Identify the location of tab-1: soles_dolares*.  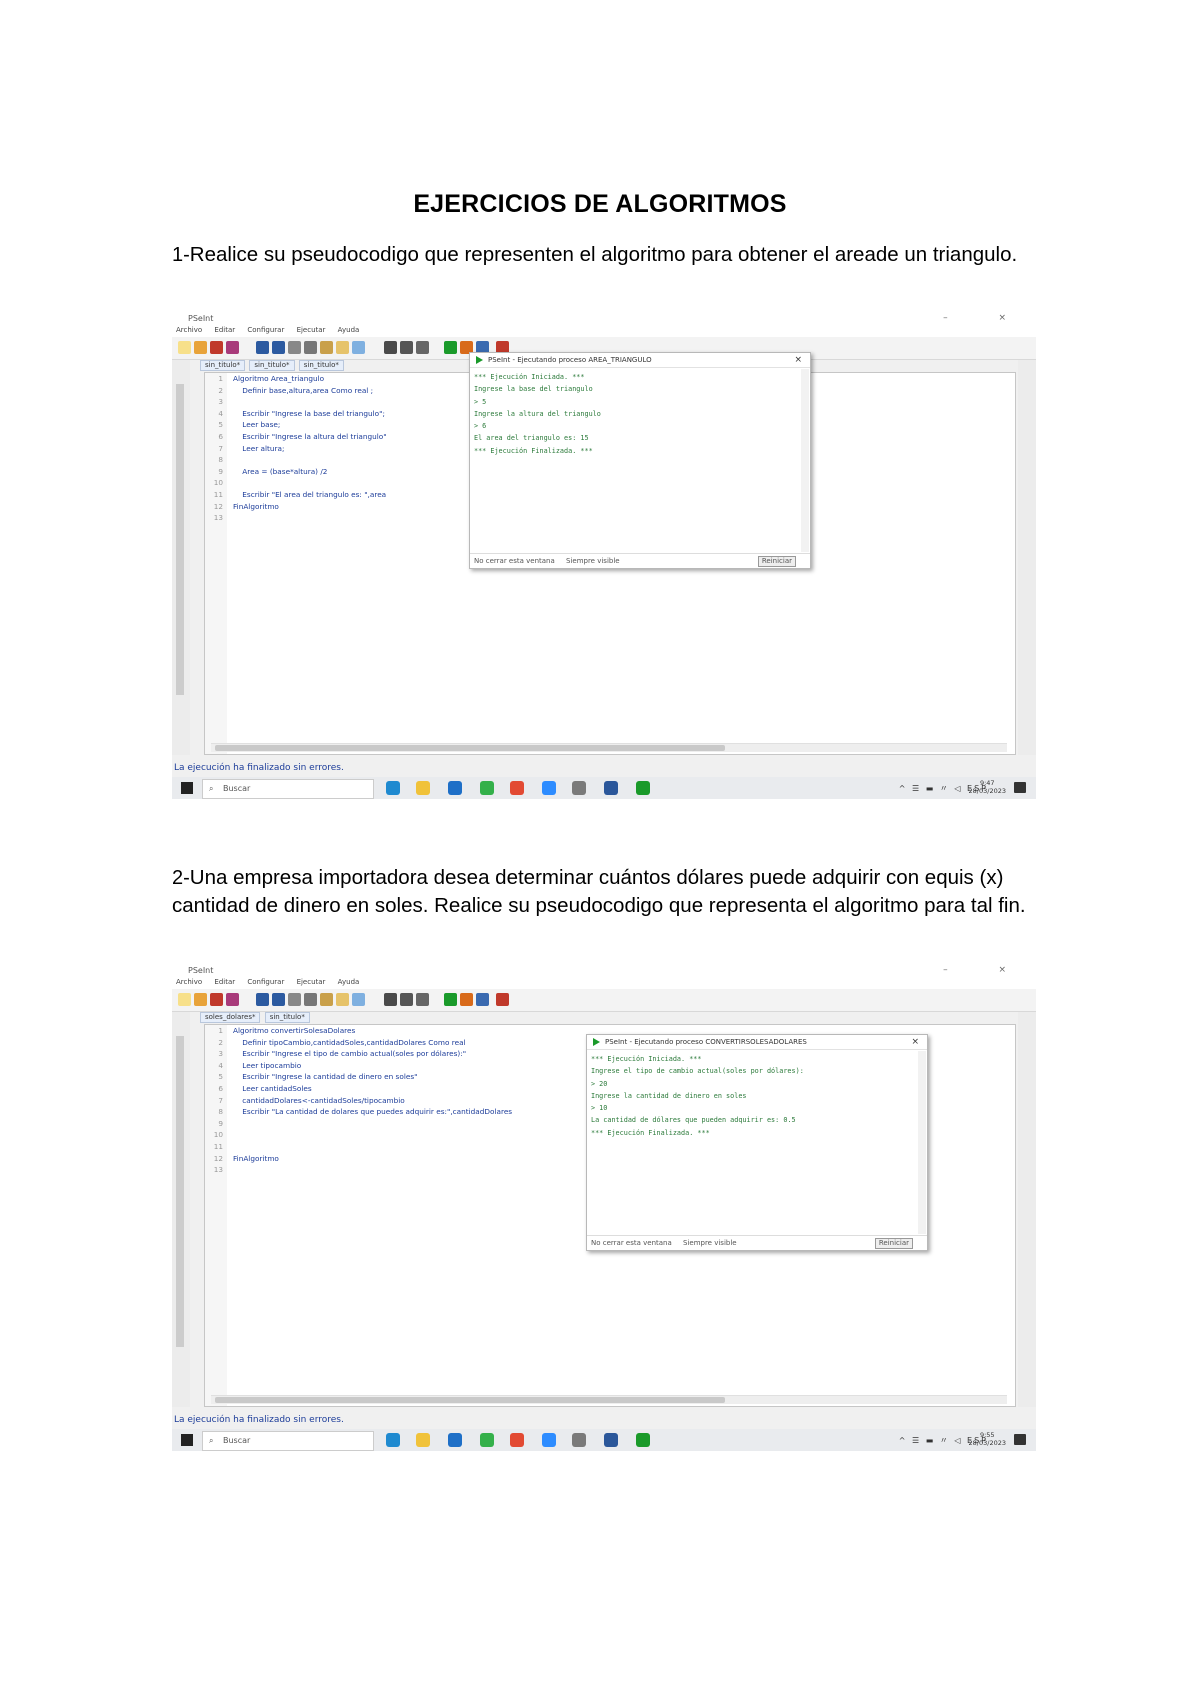
(230, 1017).